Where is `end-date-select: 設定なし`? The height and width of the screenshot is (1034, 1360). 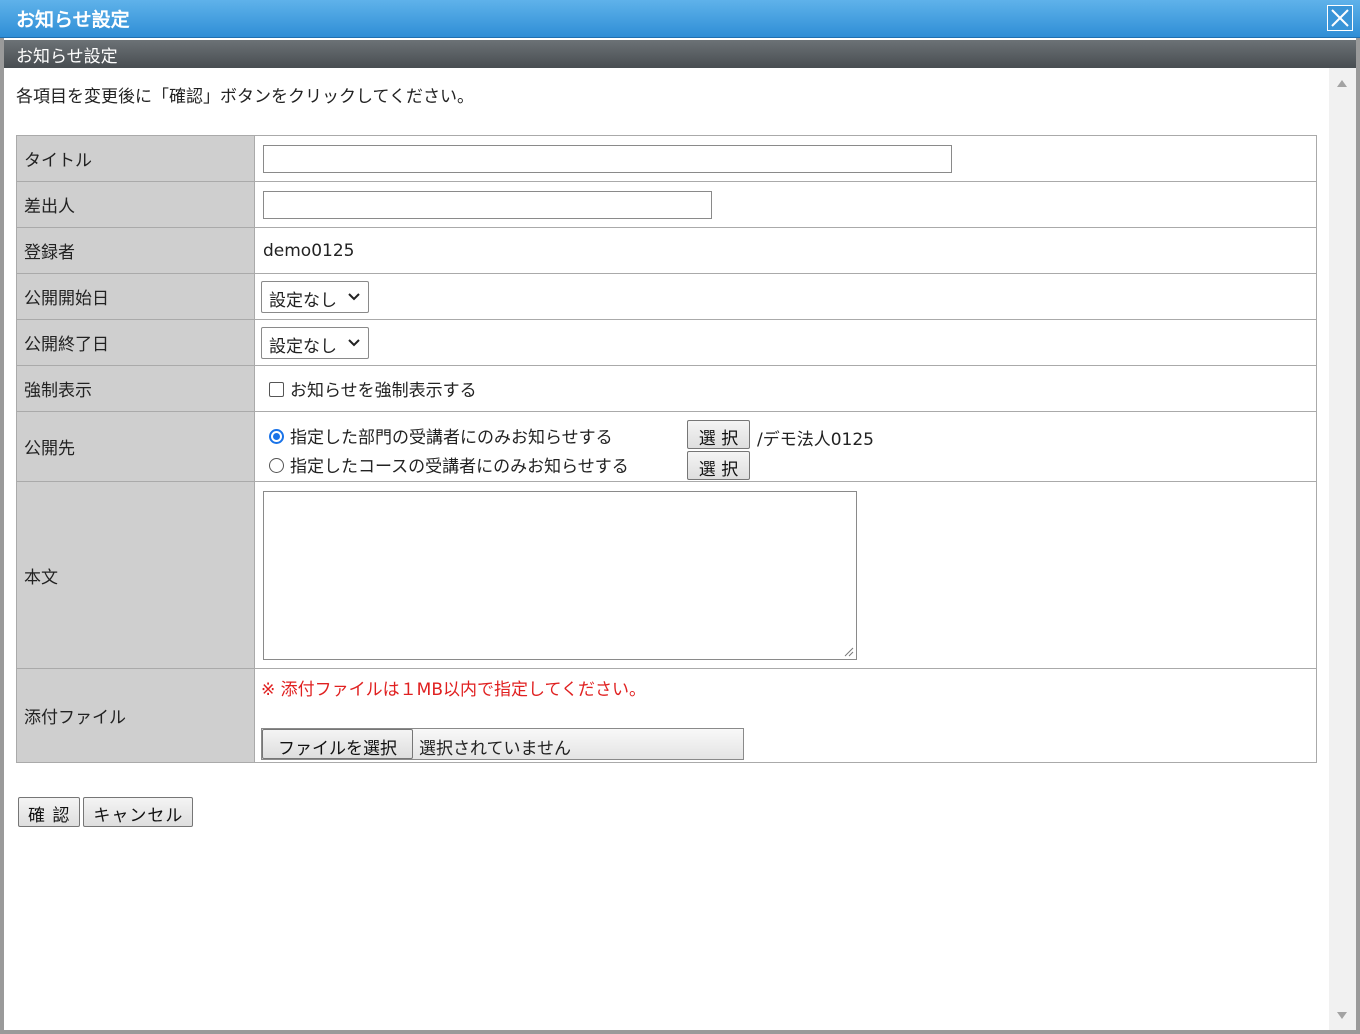 end-date-select: 設定なし is located at coordinates (315, 342).